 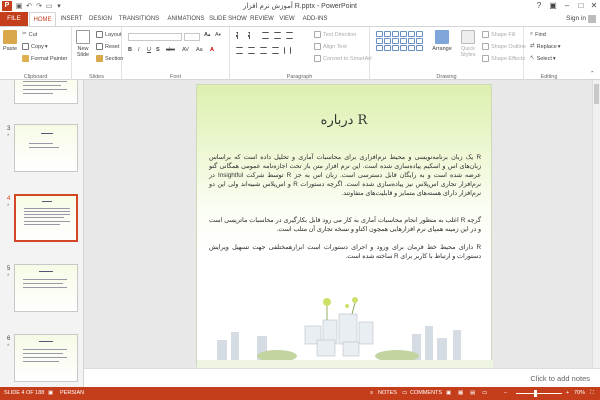 I want to click on slide-show-icon: ▭, so click(x=484, y=393).